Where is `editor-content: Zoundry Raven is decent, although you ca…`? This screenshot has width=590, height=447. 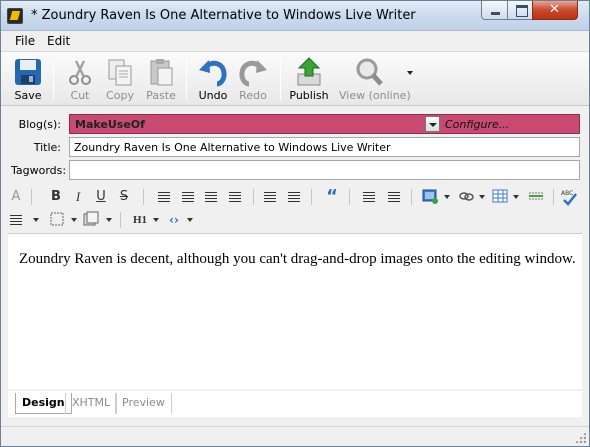 editor-content: Zoundry Raven is decent, although you ca… is located at coordinates (304, 259).